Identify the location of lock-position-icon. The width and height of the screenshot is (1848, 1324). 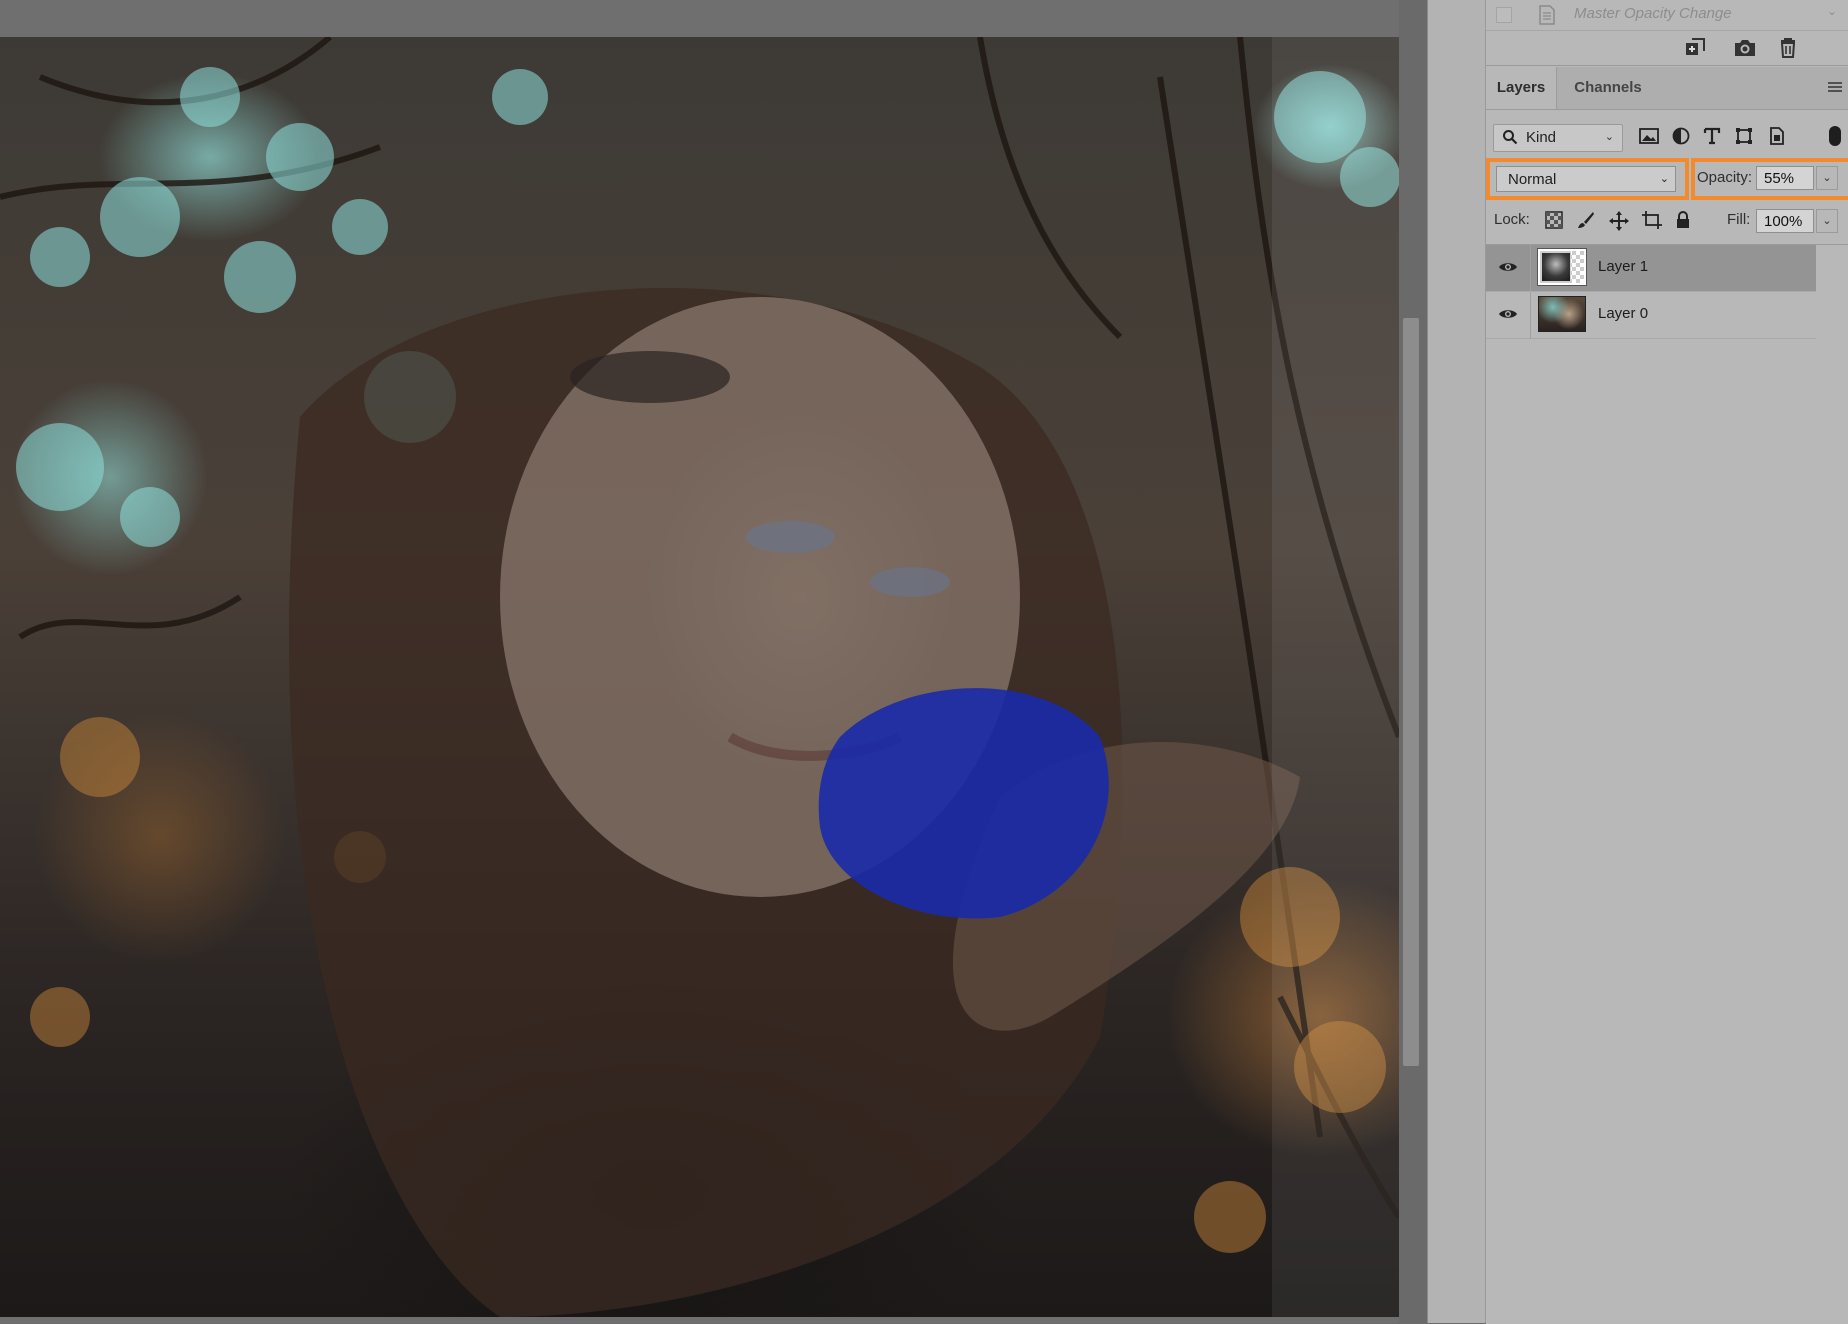
(1619, 223).